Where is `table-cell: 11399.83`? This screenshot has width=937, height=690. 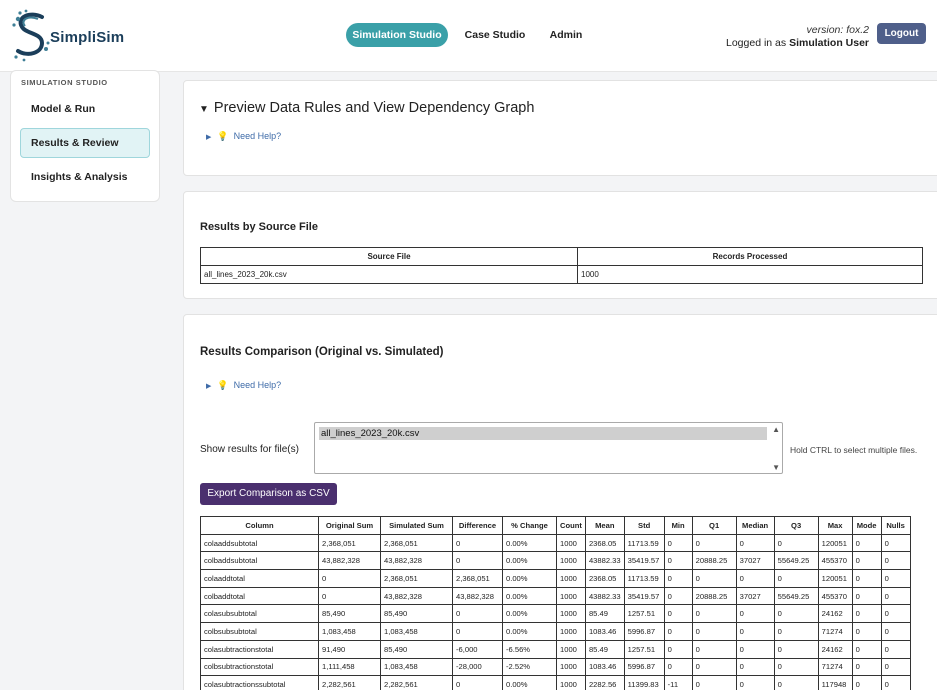
table-cell: 11399.83 is located at coordinates (644, 682).